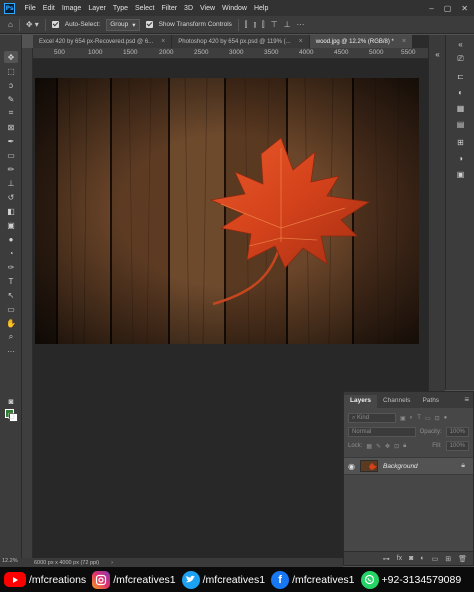 The height and width of the screenshot is (592, 474). I want to click on auto-select-dropdown: Group ▾, so click(123, 24).